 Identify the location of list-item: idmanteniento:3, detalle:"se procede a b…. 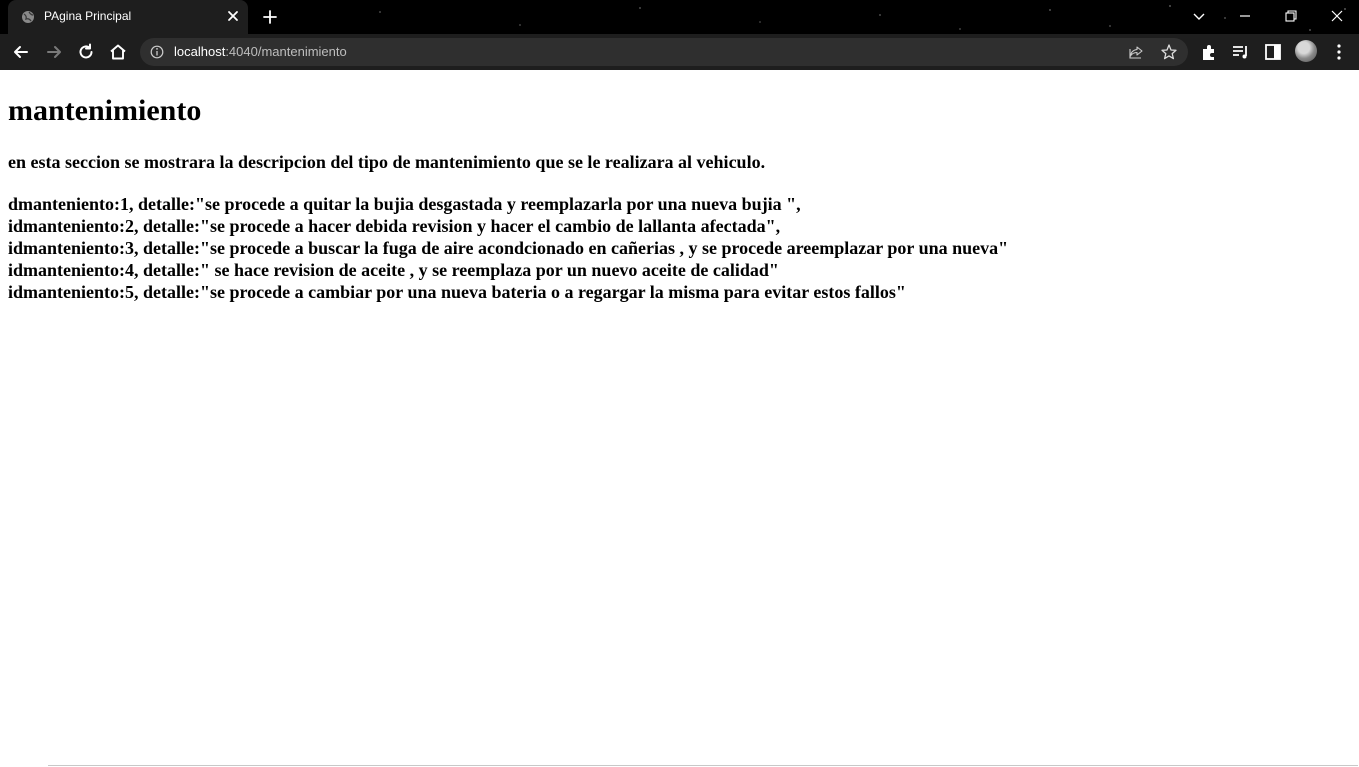
(508, 248).